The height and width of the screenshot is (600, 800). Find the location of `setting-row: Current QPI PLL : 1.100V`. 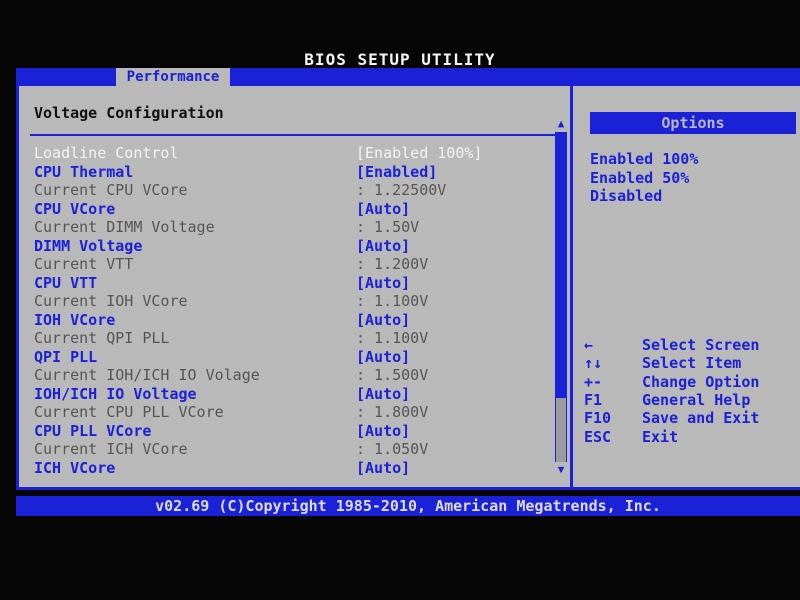

setting-row: Current QPI PLL : 1.100V is located at coordinates (294, 338).